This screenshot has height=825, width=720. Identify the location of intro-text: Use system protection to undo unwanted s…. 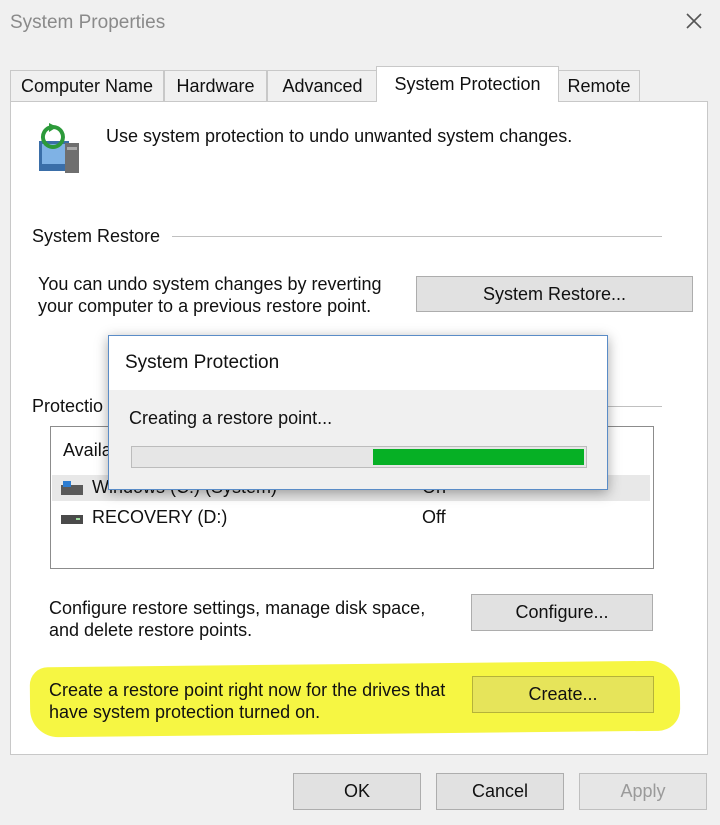
(339, 136).